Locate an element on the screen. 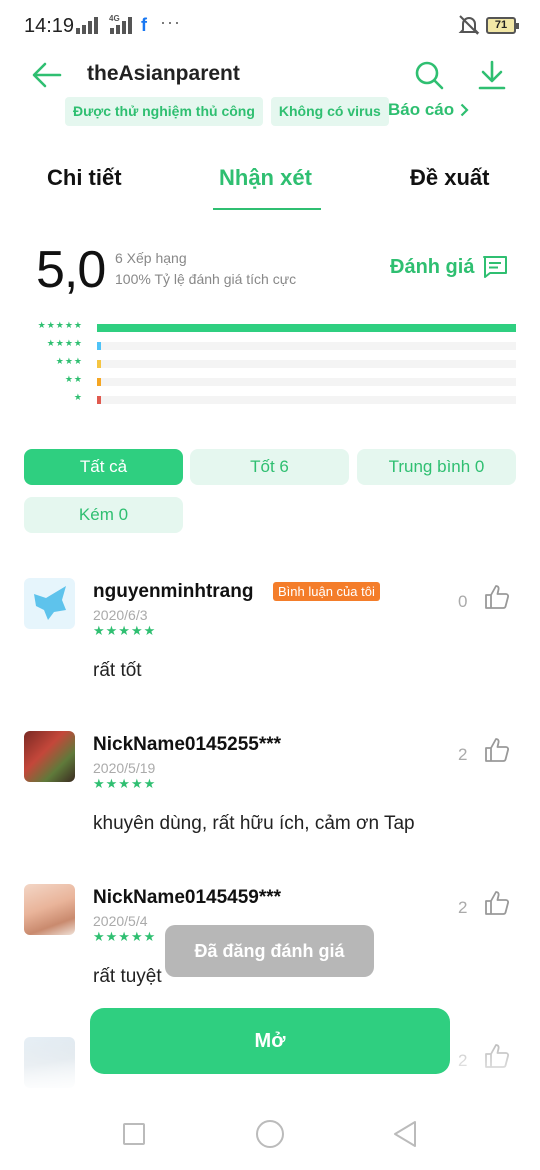 The width and height of the screenshot is (540, 1170). report-label: Báo cáo is located at coordinates (421, 109).